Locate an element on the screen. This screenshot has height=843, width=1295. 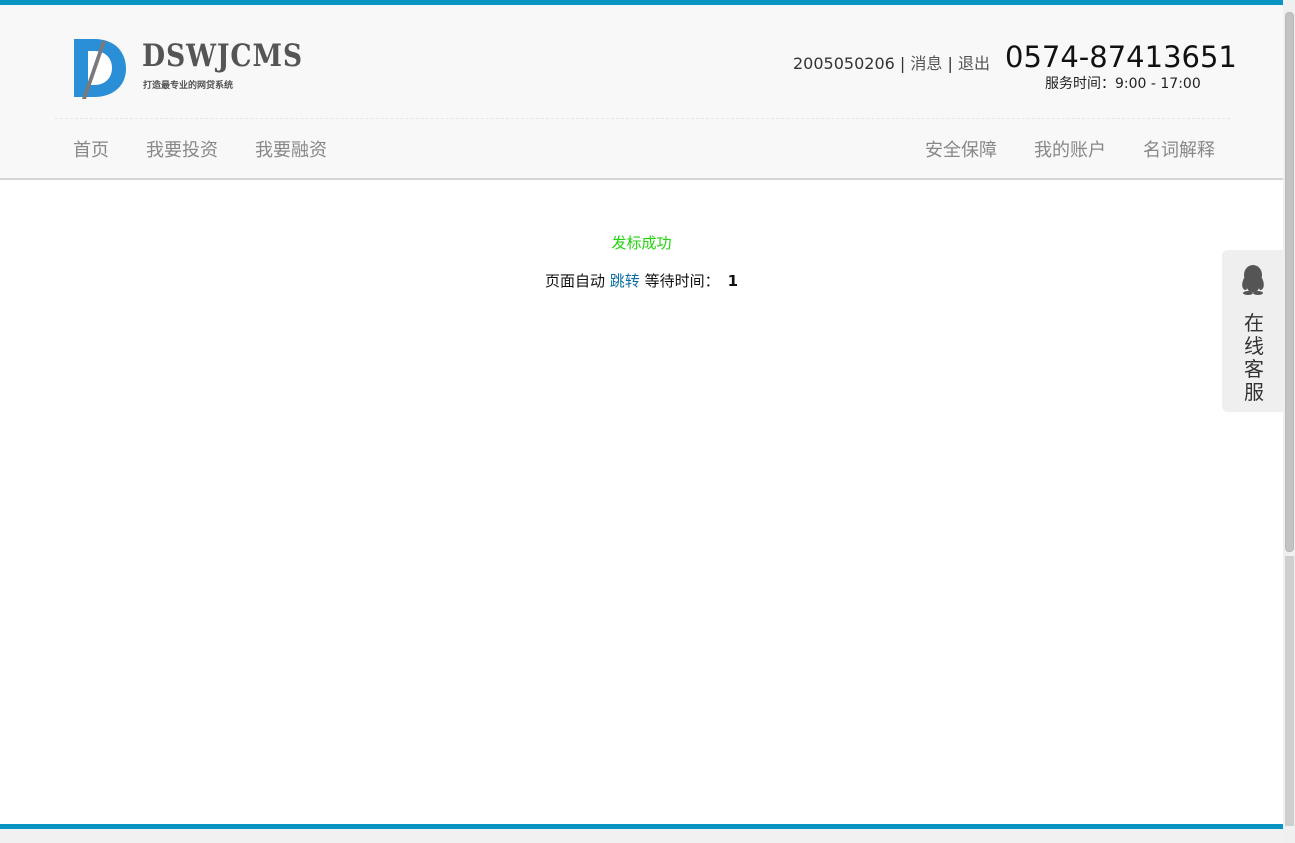
service-time: 服务时间：9:00 - 17:00 is located at coordinates (1123, 84).